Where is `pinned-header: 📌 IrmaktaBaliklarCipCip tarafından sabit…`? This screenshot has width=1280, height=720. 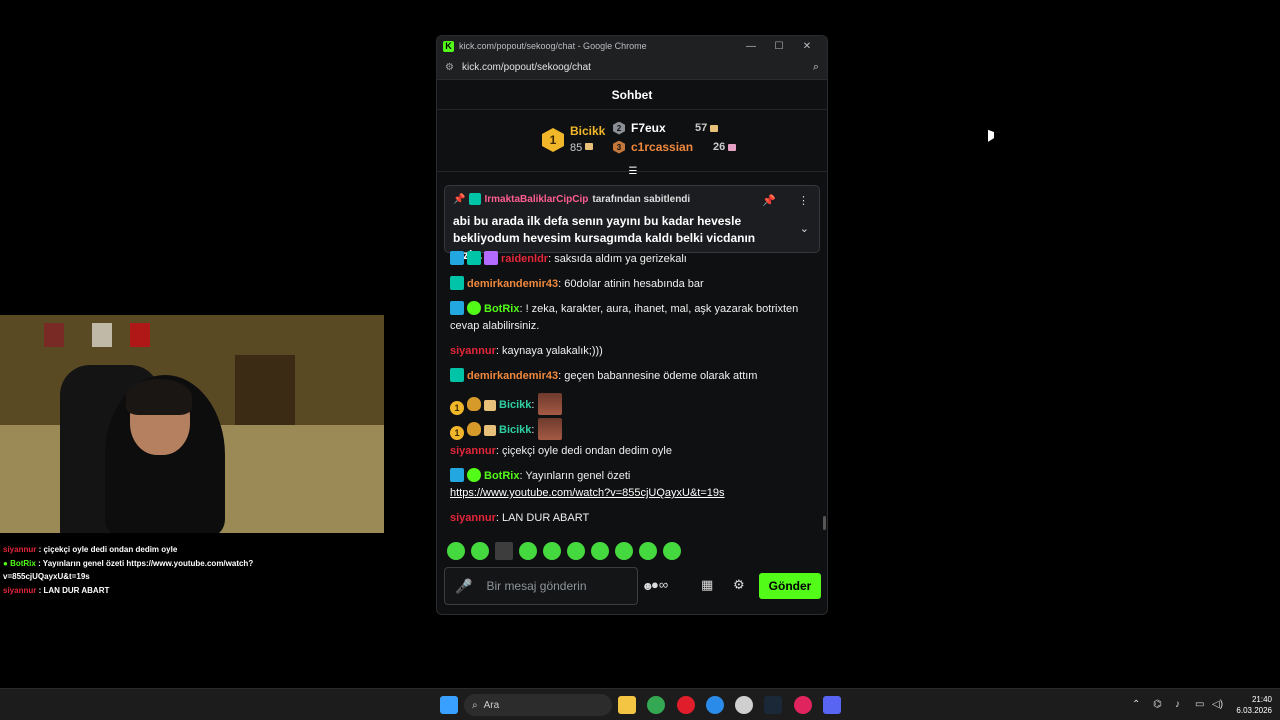 pinned-header: 📌 IrmaktaBaliklarCipCip tarafından sabit… is located at coordinates (632, 199).